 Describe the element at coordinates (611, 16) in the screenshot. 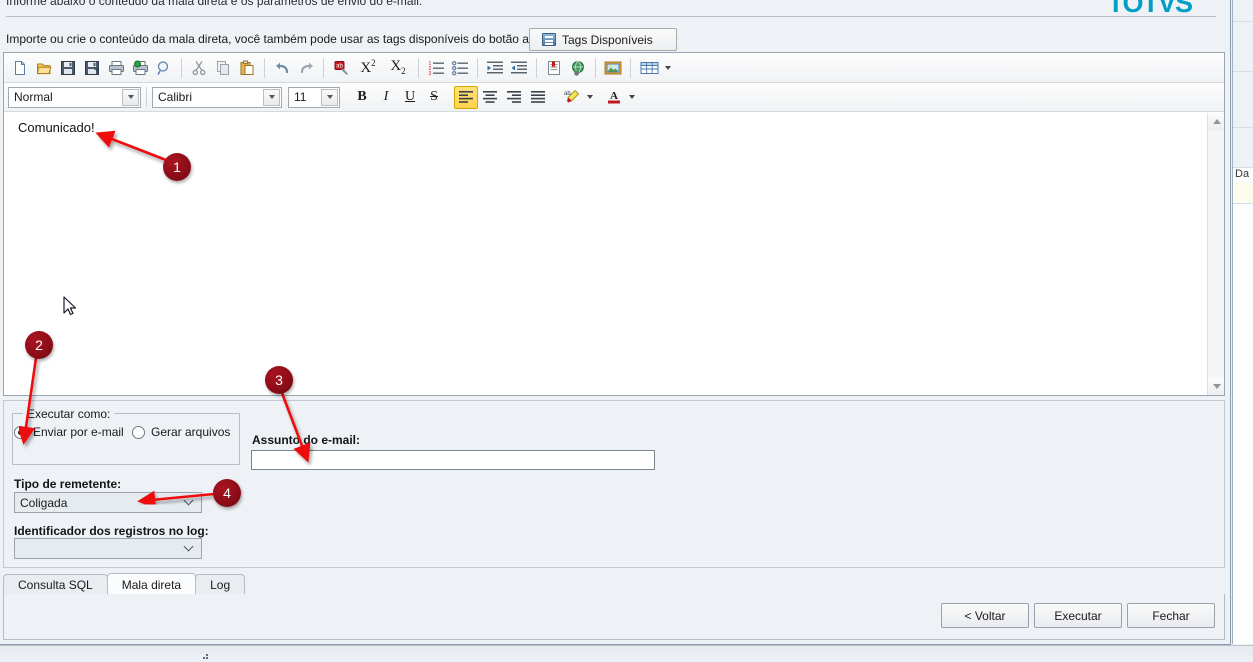

I see `header-divider` at that location.